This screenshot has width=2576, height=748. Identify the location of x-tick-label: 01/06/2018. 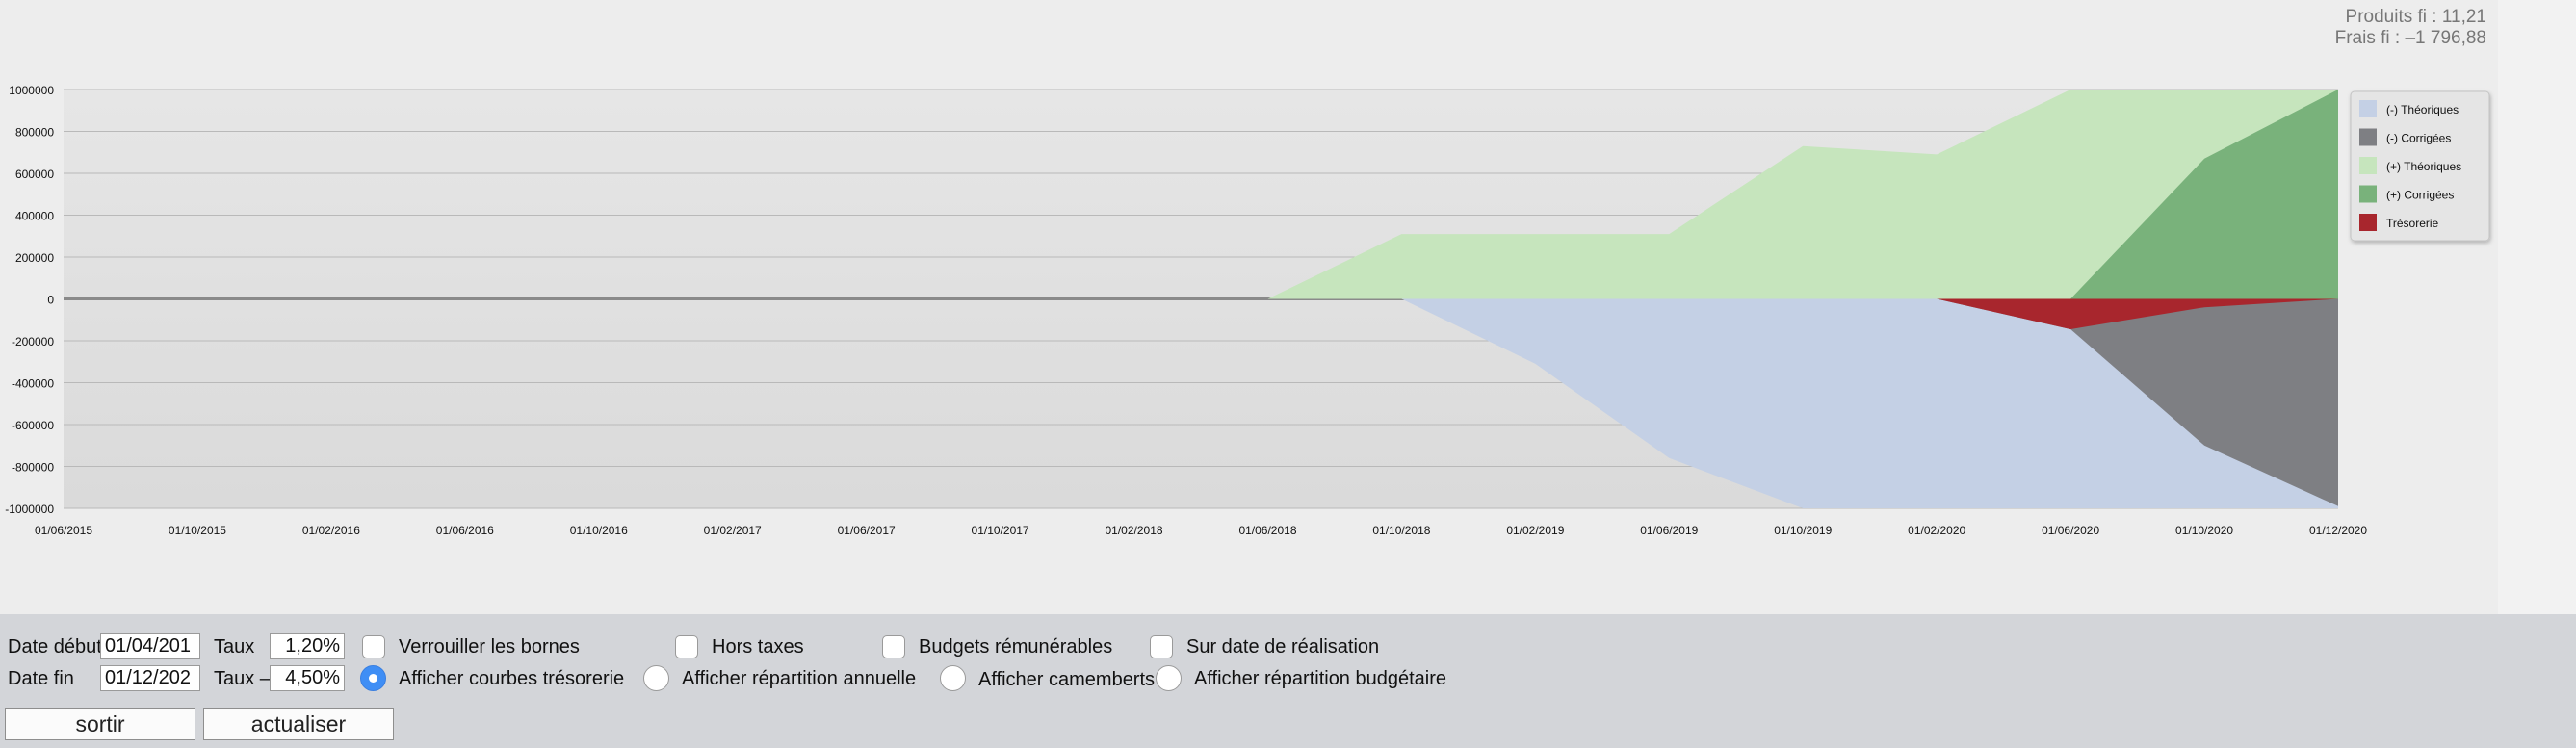
(1267, 530).